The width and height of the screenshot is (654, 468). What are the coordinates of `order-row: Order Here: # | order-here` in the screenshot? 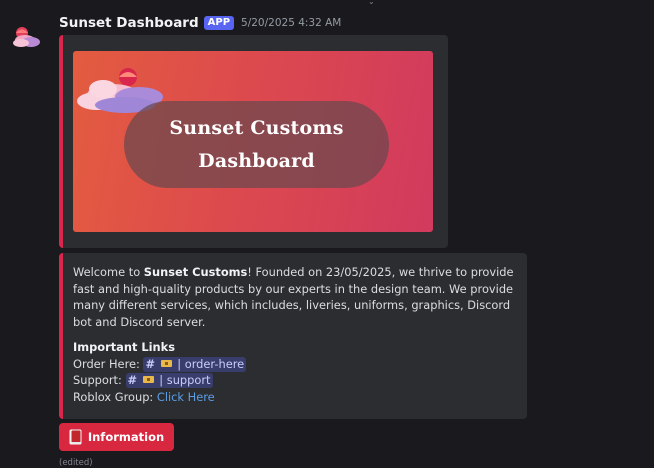 It's located at (294, 364).